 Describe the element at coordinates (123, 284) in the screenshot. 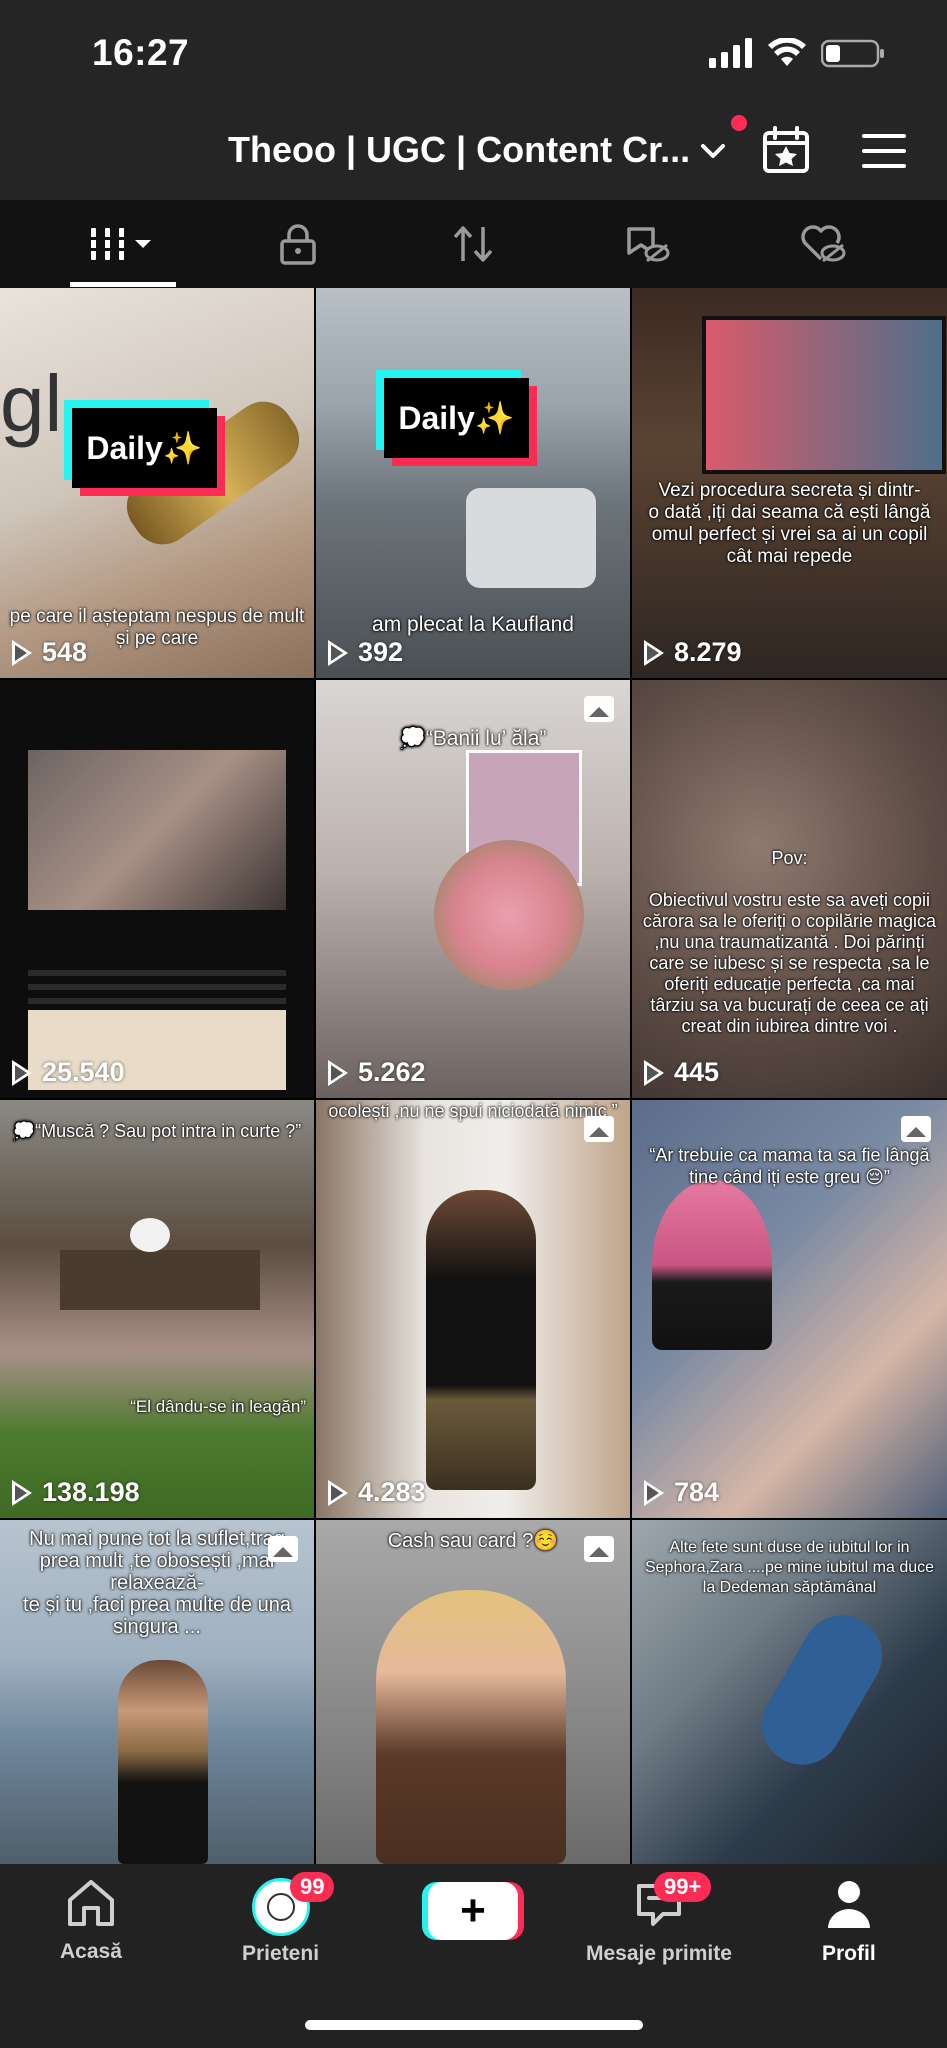

I see `active-tab-indicator` at that location.